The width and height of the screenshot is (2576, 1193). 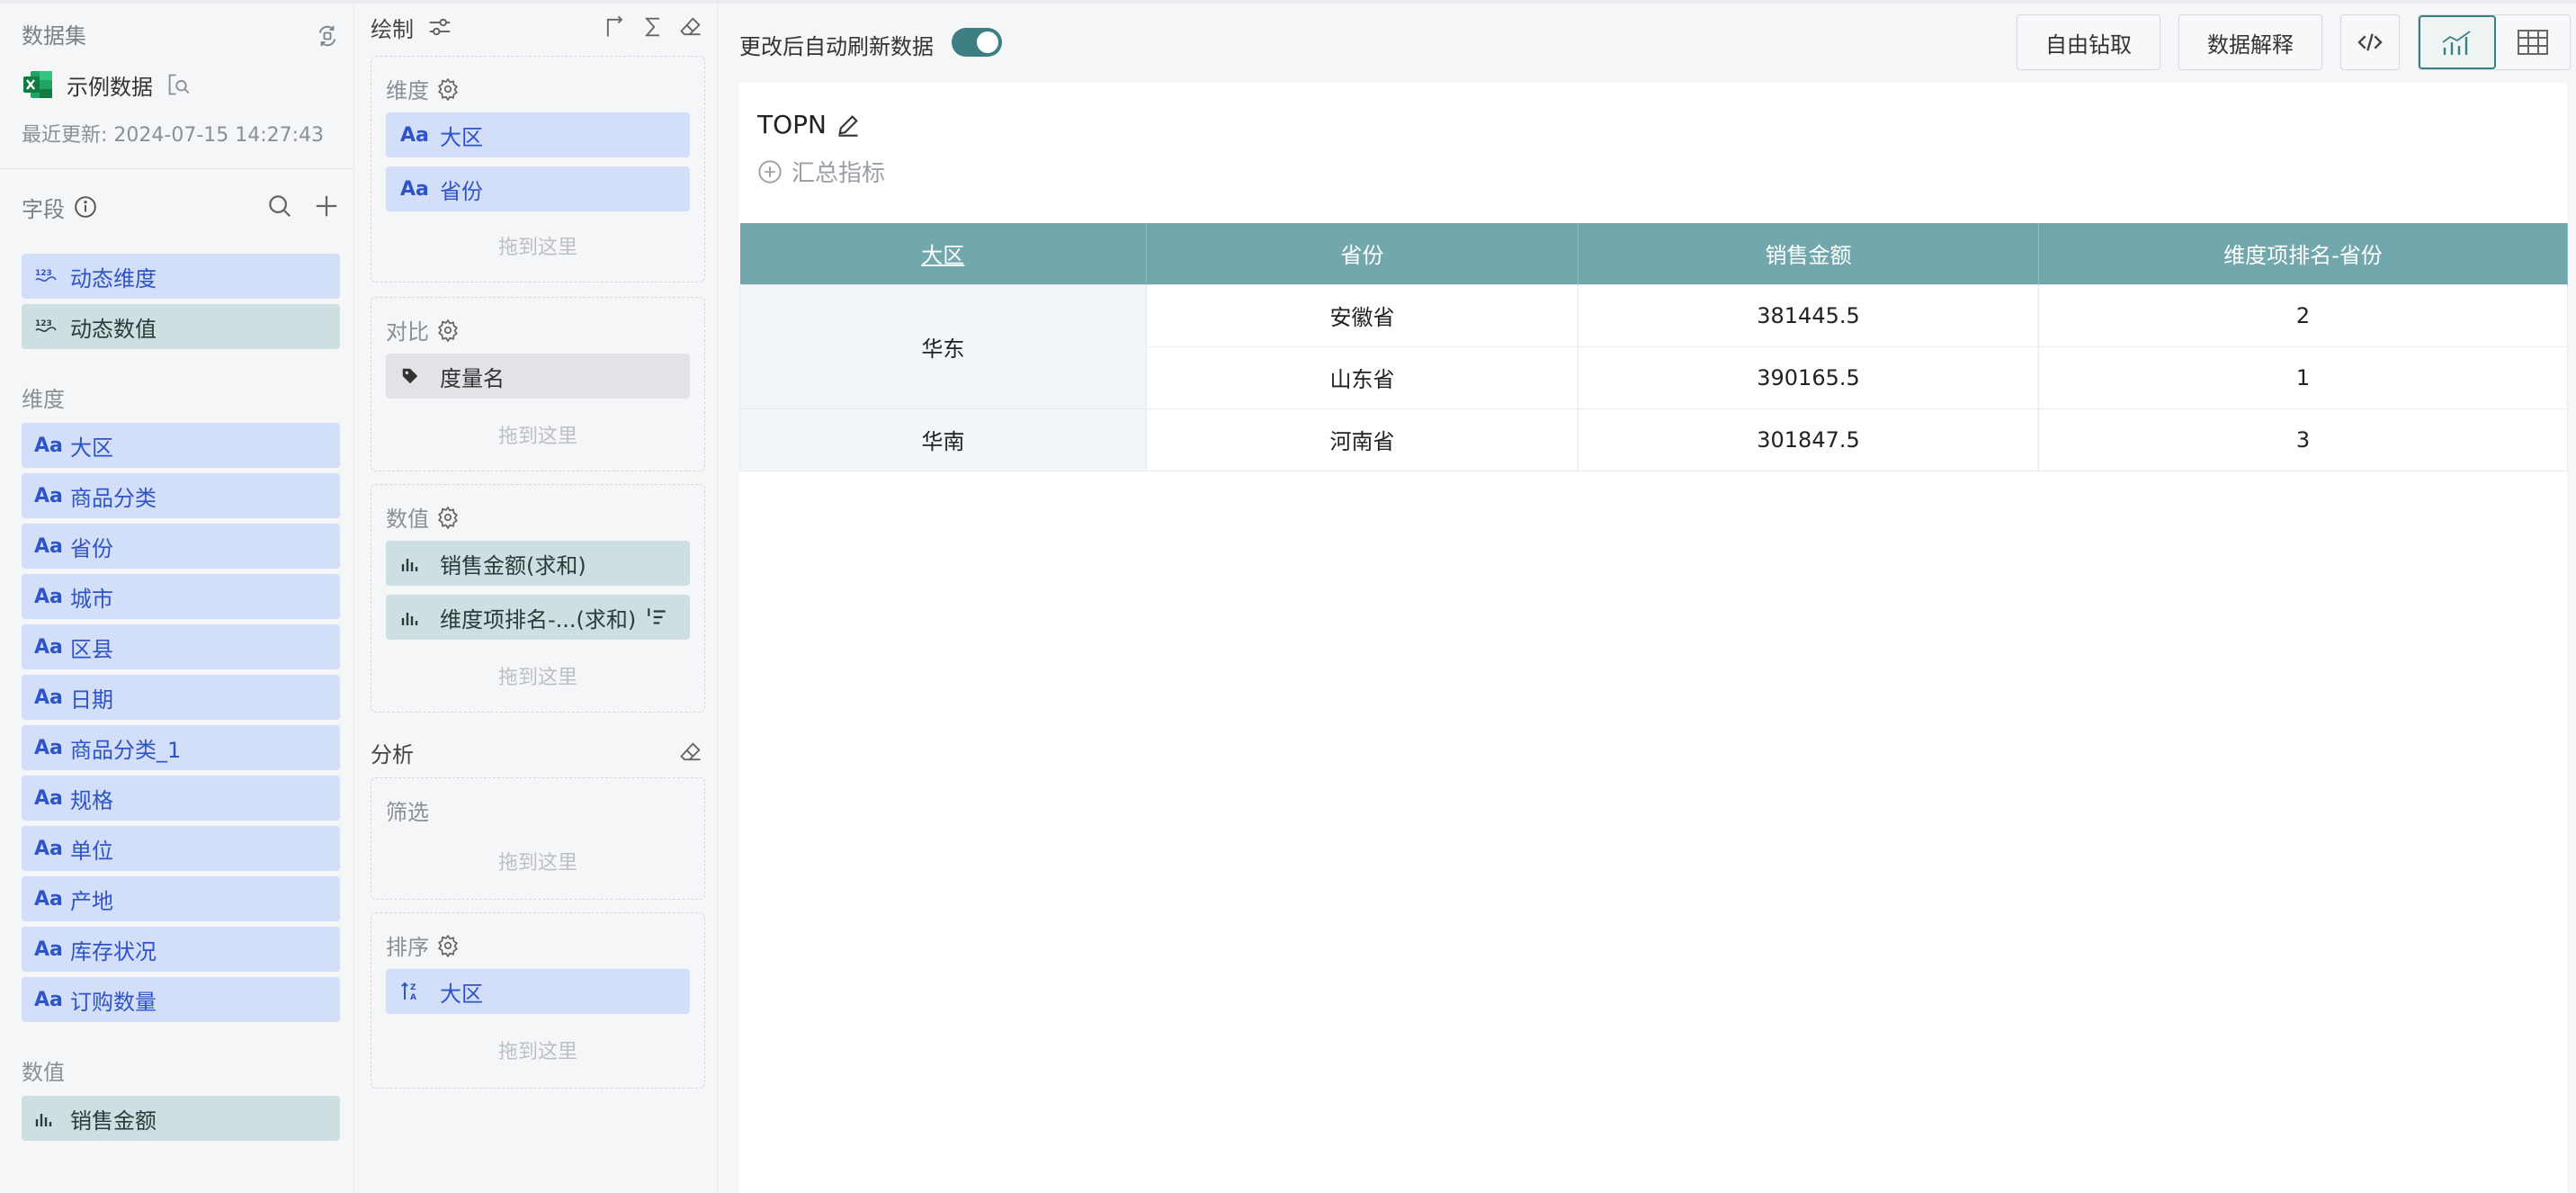 I want to click on search-icon, so click(x=279, y=206).